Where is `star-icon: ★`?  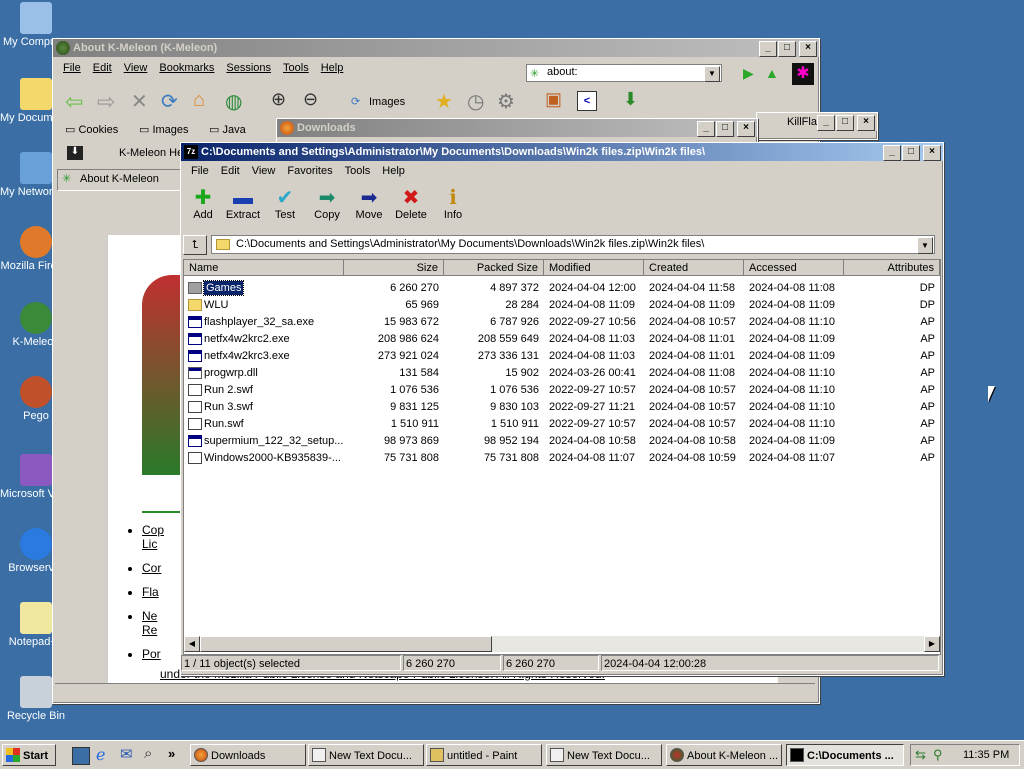
star-icon: ★ is located at coordinates (444, 101).